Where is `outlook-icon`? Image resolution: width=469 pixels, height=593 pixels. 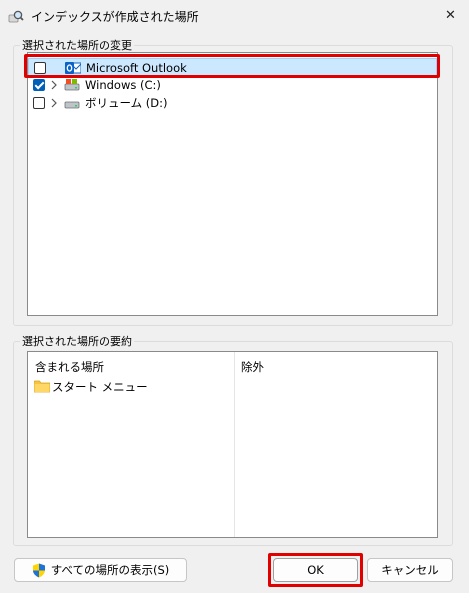 outlook-icon is located at coordinates (73, 68).